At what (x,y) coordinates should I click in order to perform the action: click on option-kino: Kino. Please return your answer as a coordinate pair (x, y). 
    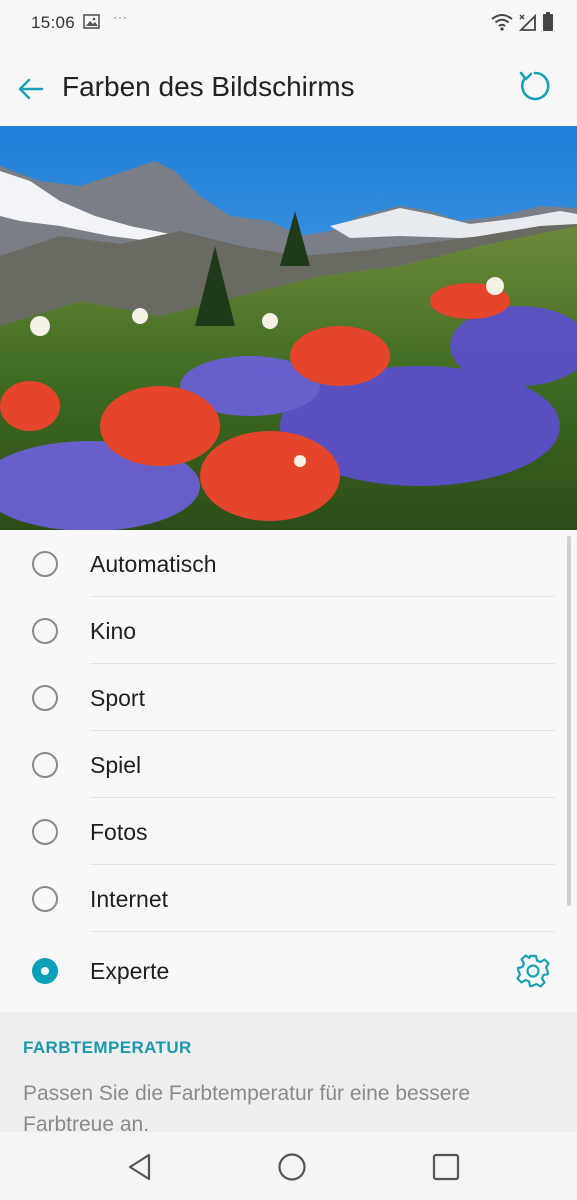
    Looking at the image, I should click on (288, 630).